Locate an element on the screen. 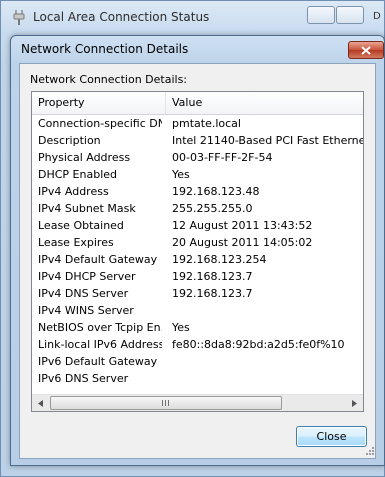  value-cell: Intel 21140-Based PCI Fast Ethernet Adap is located at coordinates (267, 140).